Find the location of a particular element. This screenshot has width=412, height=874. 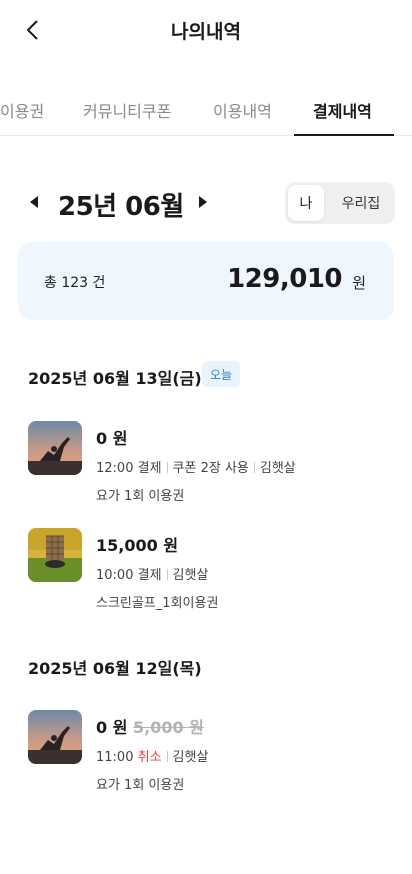

item-time: 11:00 is located at coordinates (115, 757).